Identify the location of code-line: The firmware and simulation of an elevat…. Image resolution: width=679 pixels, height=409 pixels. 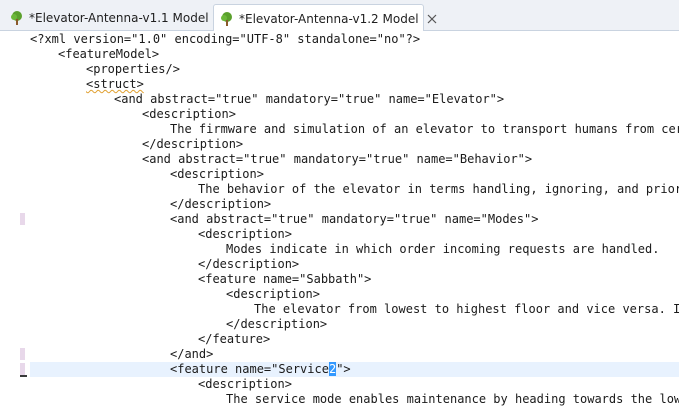
(424, 129).